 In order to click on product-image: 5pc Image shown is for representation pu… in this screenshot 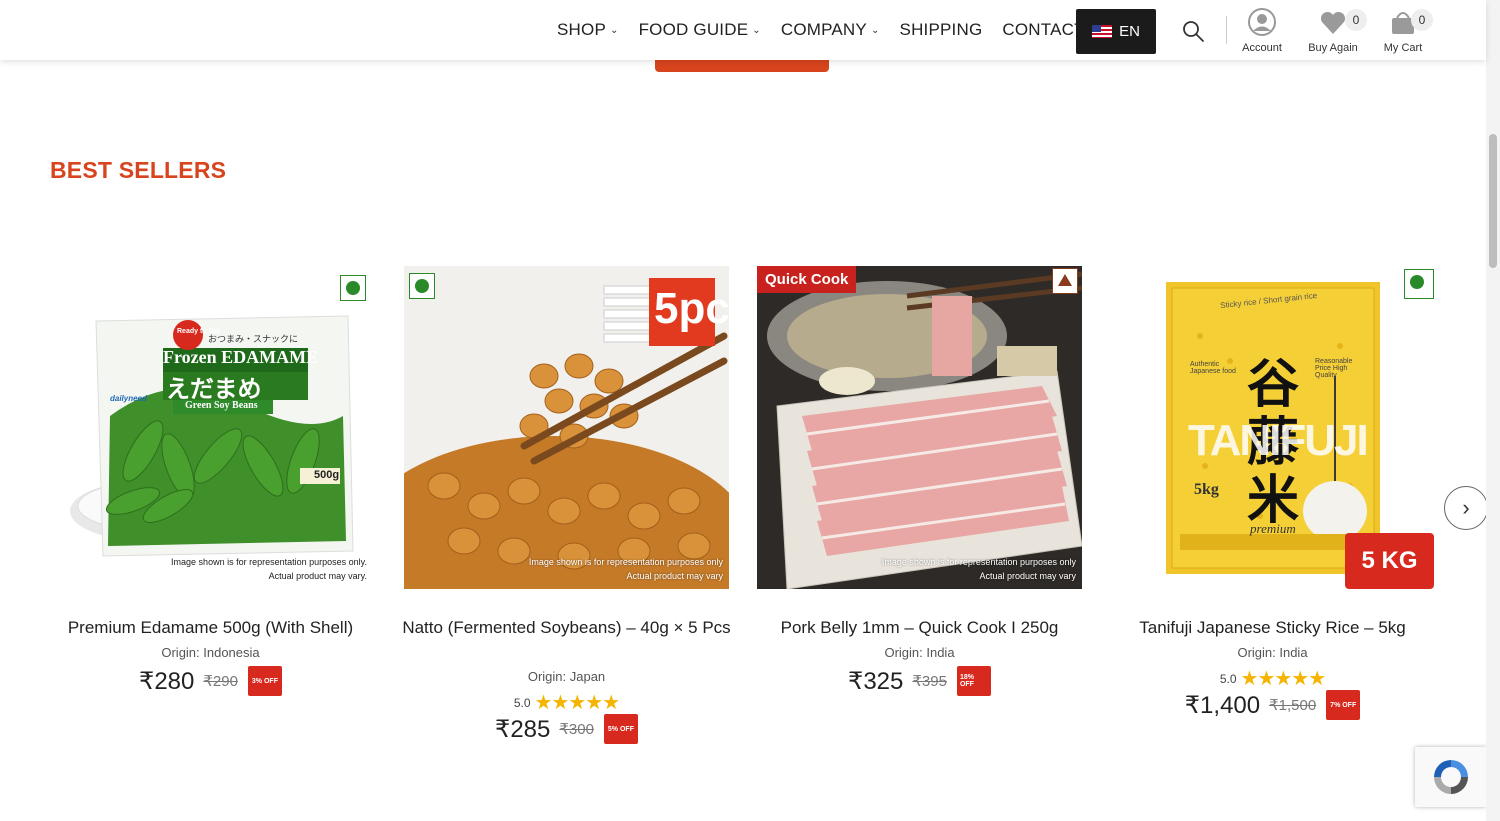, I will do `click(566, 427)`.